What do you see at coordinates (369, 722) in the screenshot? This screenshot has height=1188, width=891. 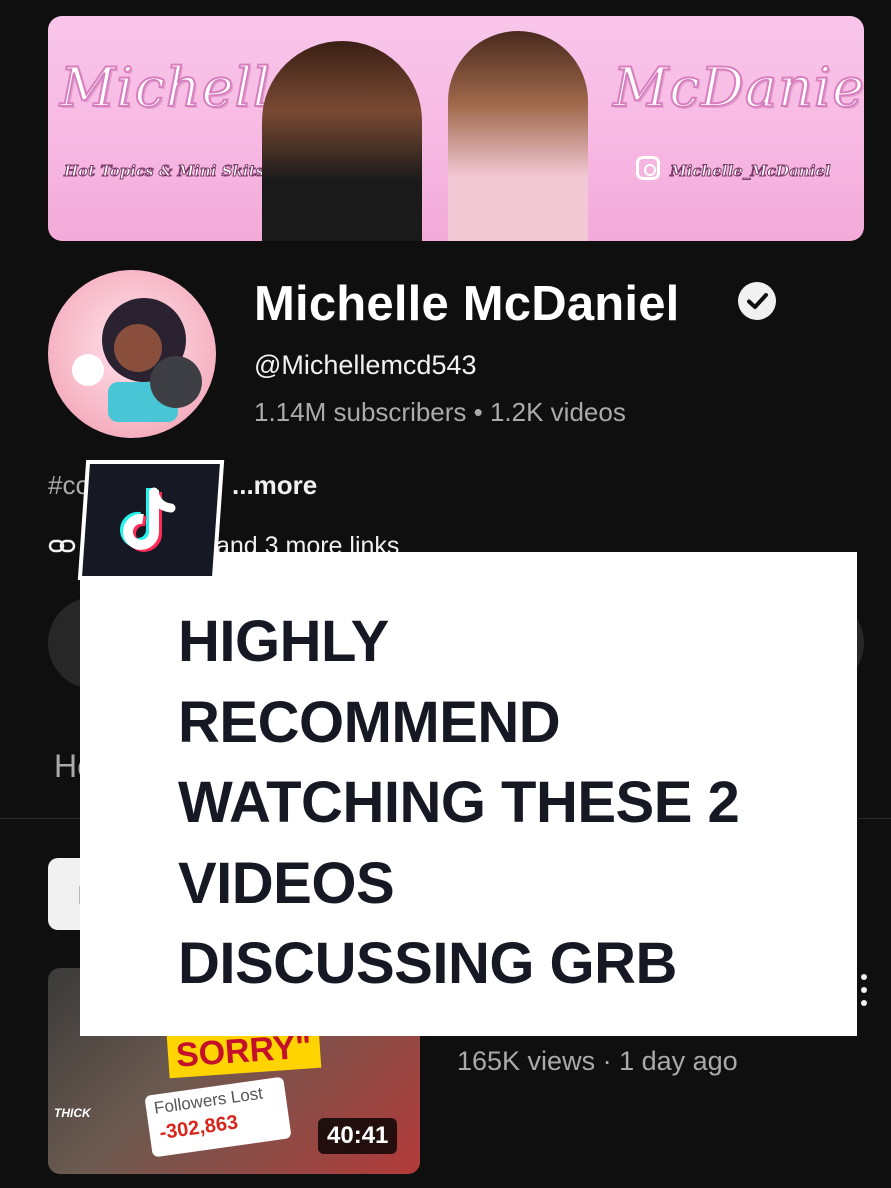 I see `caption-line: RECOMMEND` at bounding box center [369, 722].